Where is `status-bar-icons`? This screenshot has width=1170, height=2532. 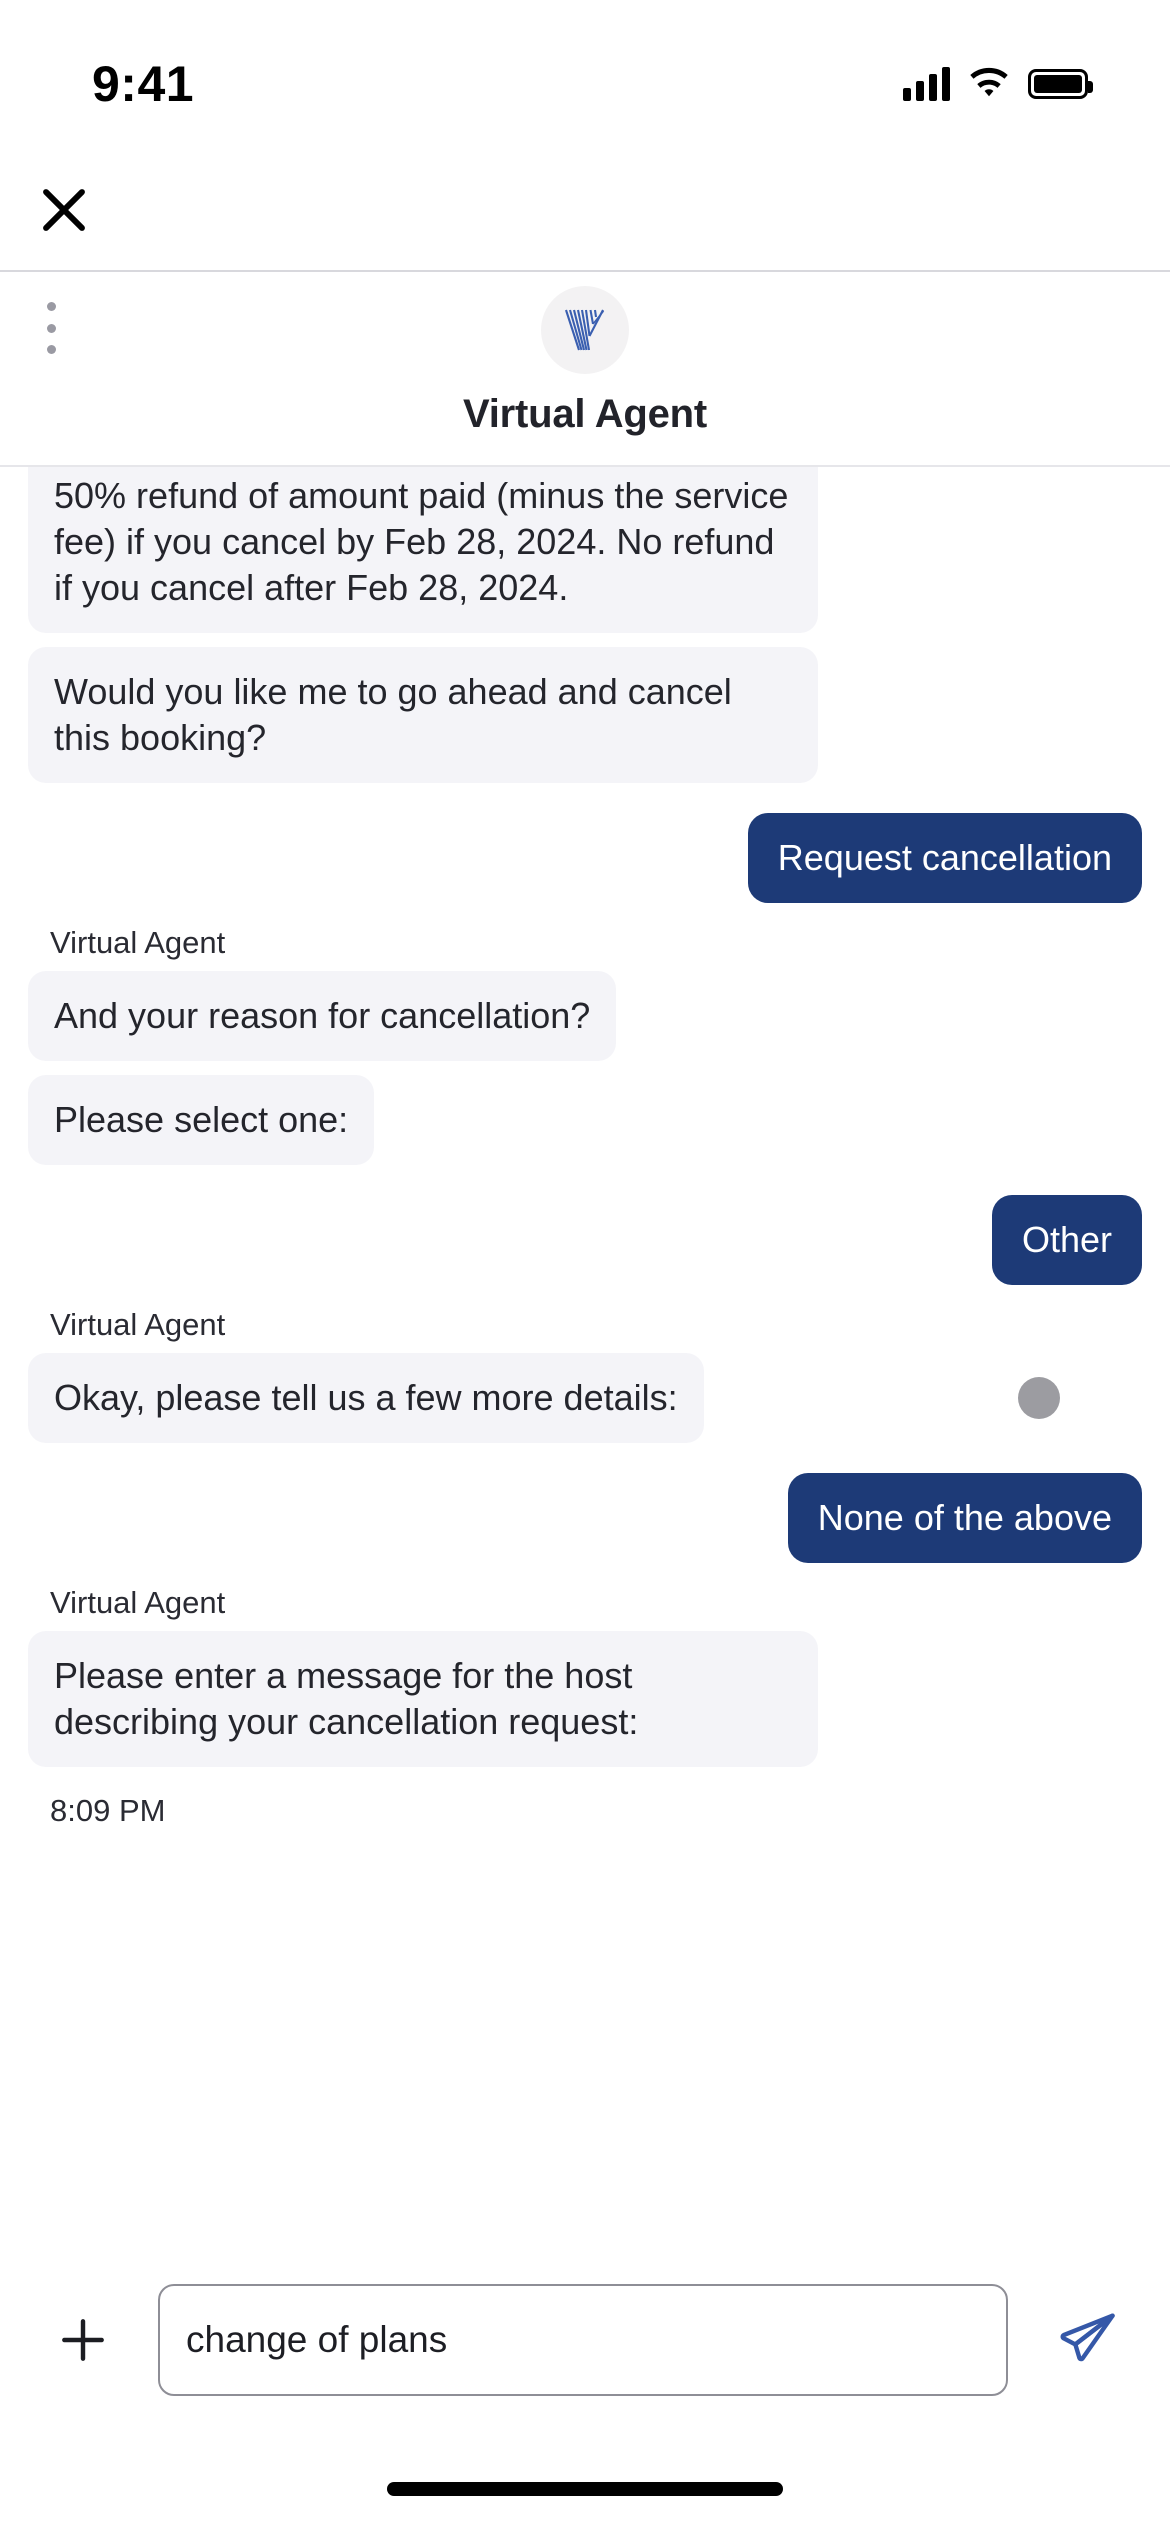
status-bar-icons is located at coordinates (998, 84).